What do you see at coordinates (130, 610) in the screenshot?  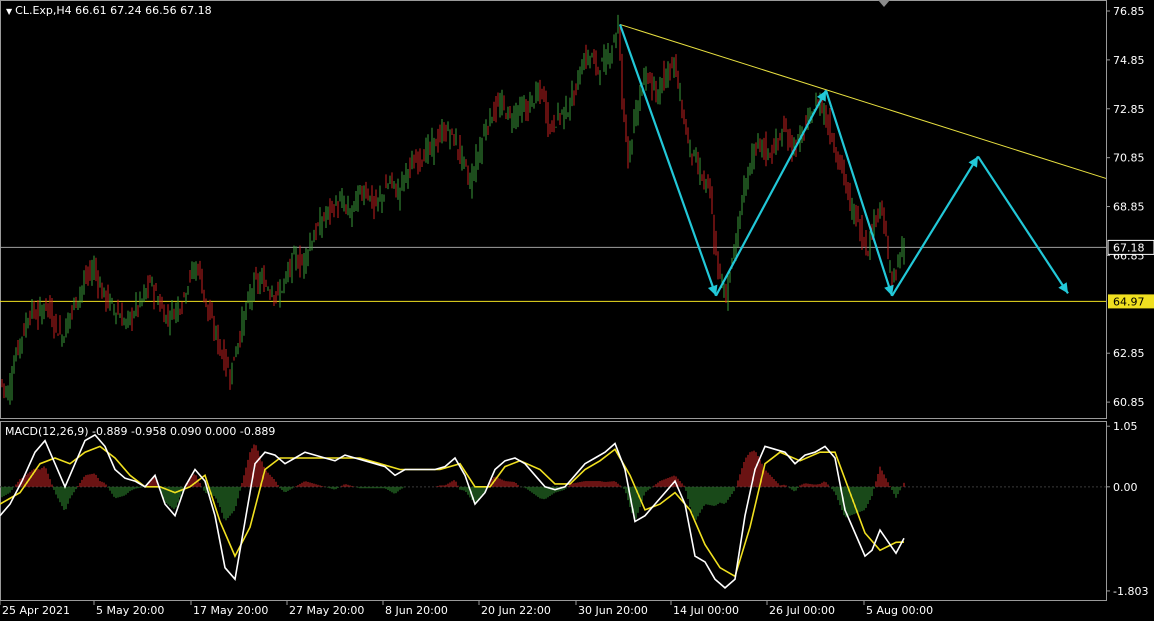 I see `x-tick-label: 5 May 20:00` at bounding box center [130, 610].